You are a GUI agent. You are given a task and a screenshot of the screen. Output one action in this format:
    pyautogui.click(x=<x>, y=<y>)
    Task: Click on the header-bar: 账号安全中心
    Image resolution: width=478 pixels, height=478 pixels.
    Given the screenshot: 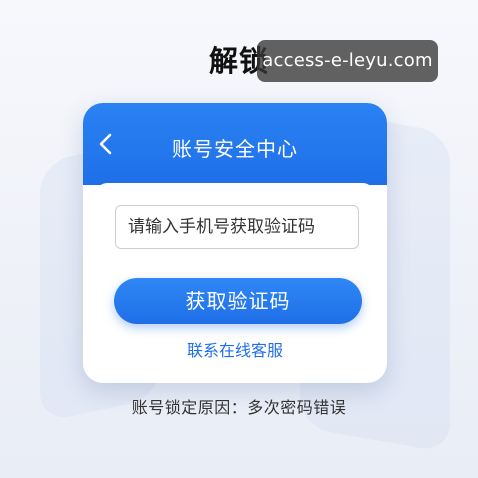 What is the action you would take?
    pyautogui.click(x=235, y=144)
    